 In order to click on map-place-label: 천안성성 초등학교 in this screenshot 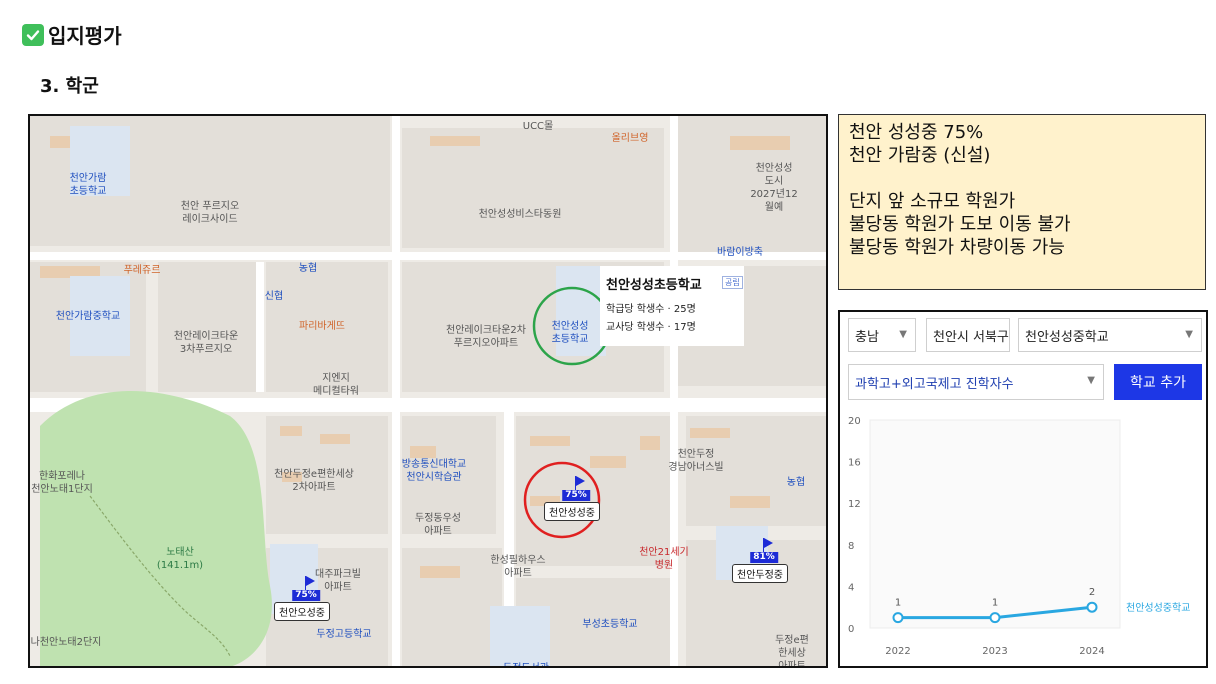, I will do `click(570, 333)`.